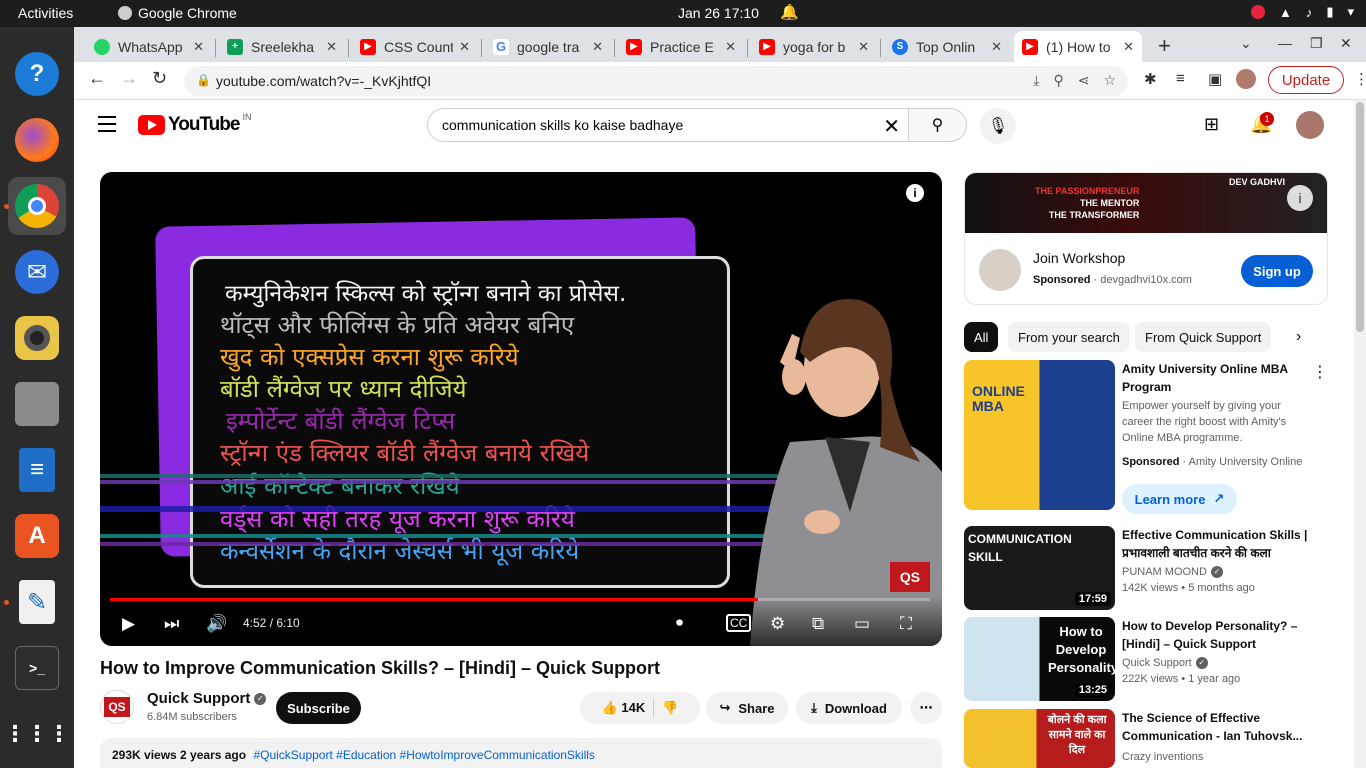 This screenshot has width=1366, height=768. Describe the element at coordinates (906, 624) in the screenshot. I see `fullscreen-icon: ⛶` at that location.